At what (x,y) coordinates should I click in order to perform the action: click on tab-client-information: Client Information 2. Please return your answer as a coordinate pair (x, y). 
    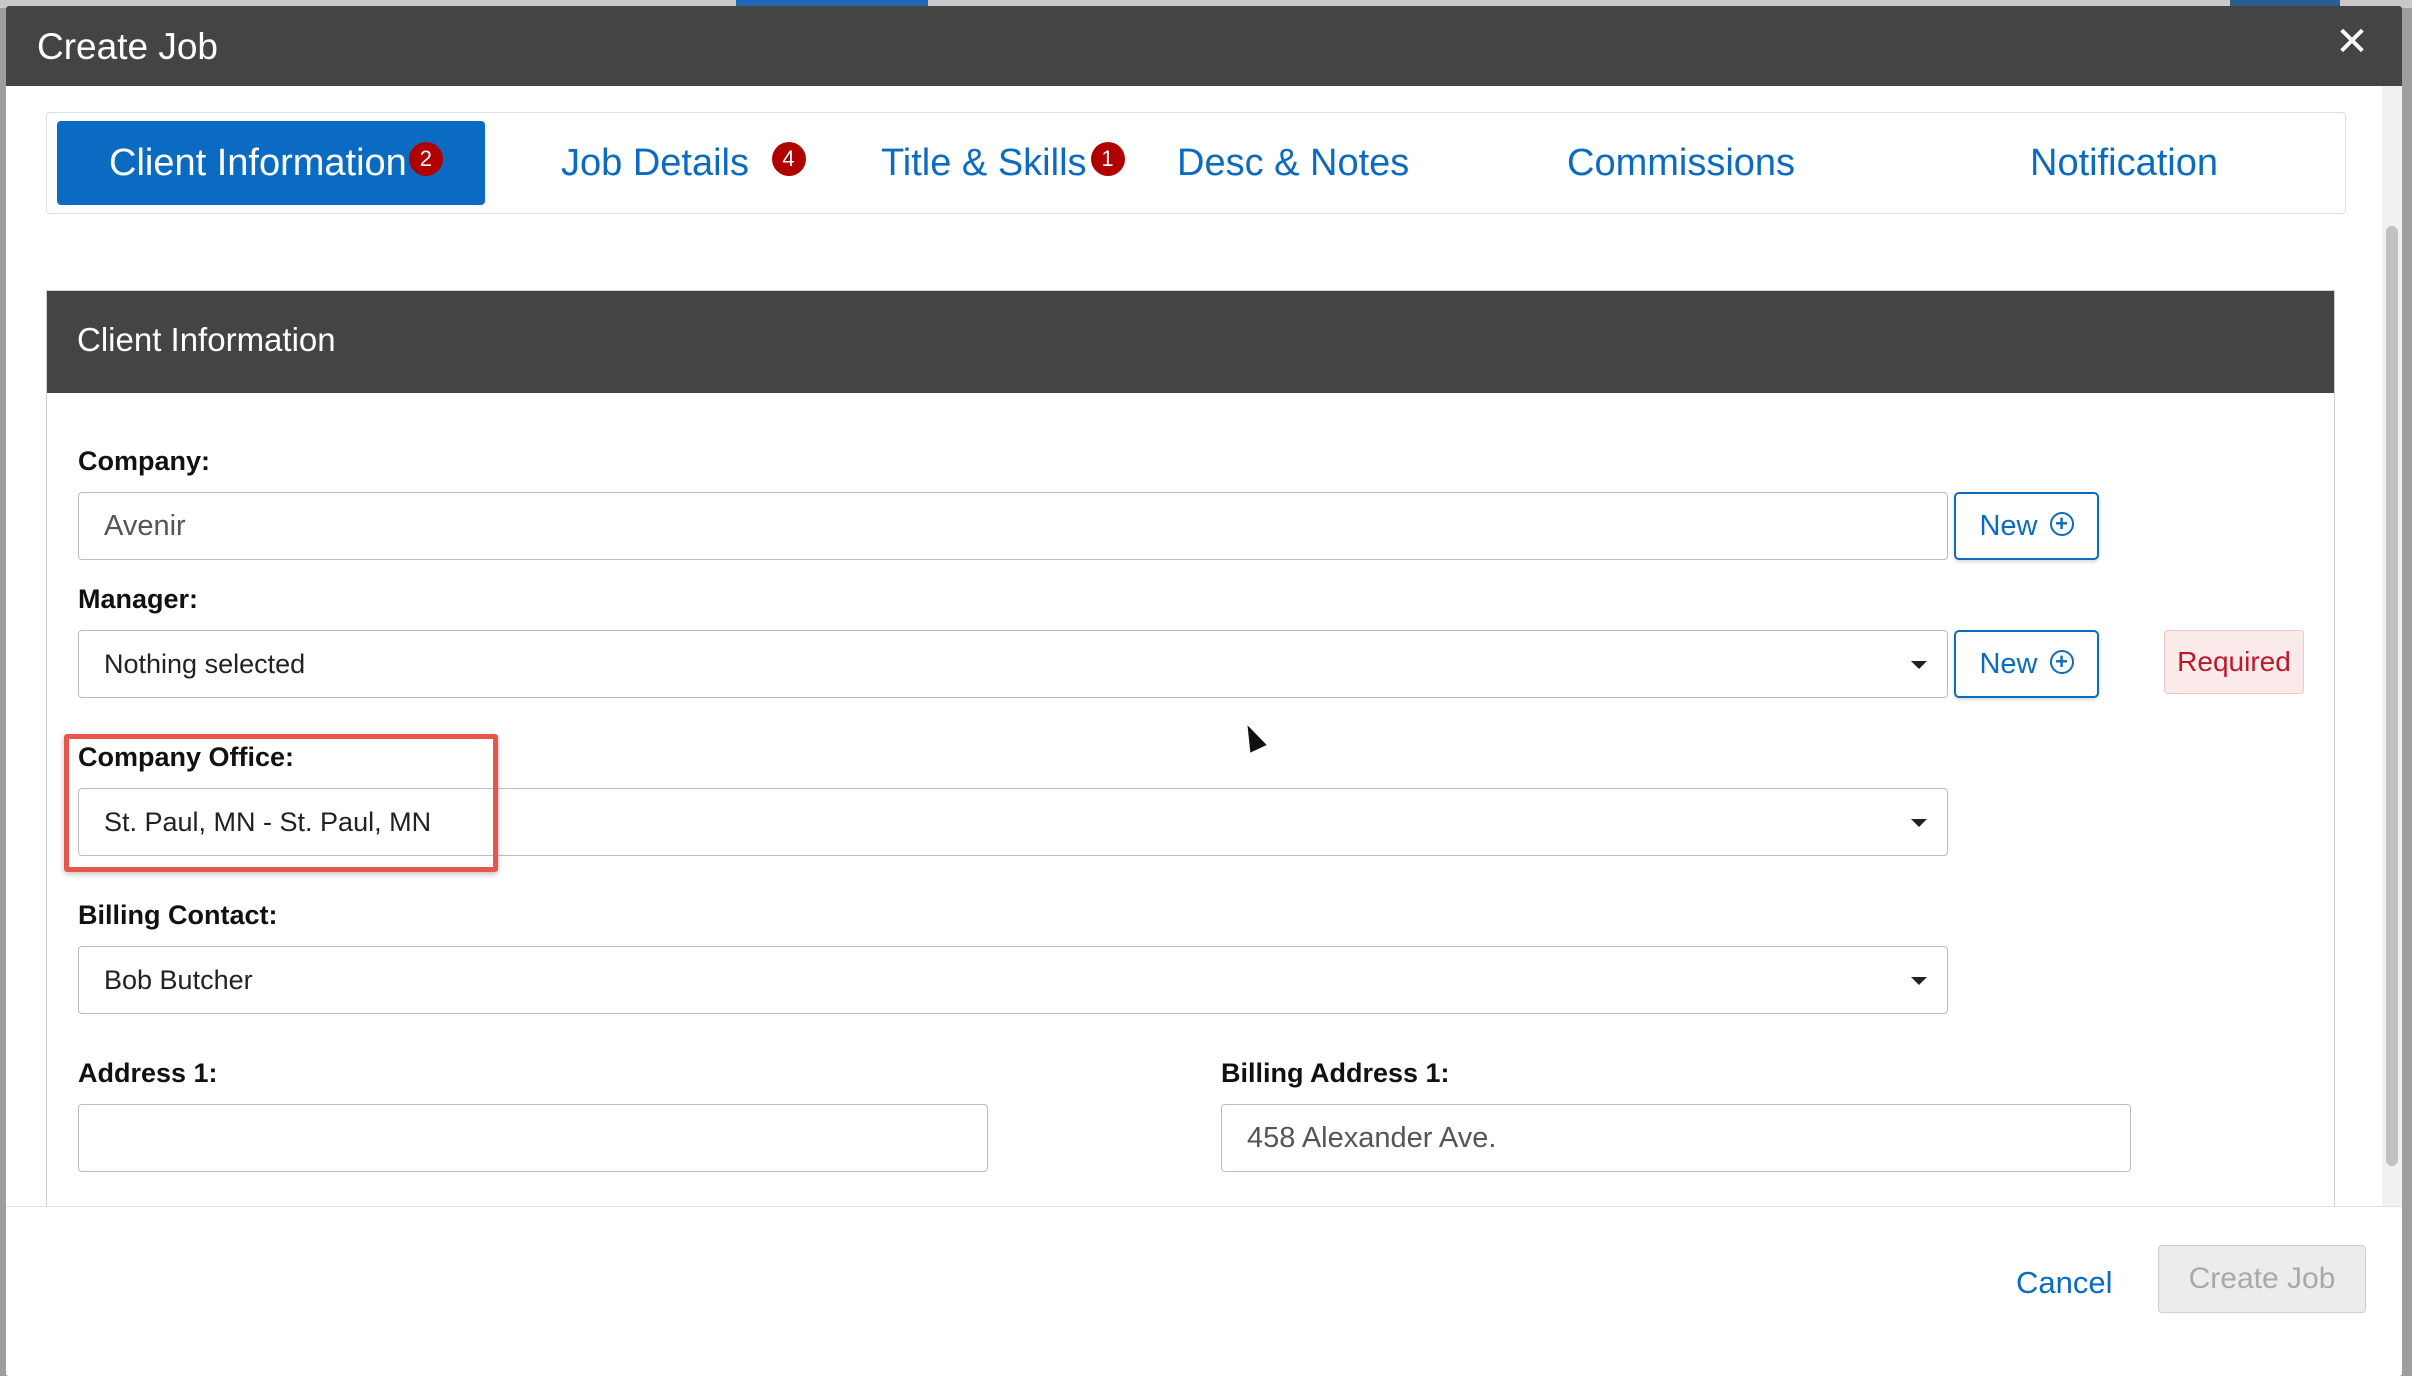
    Looking at the image, I should click on (271, 163).